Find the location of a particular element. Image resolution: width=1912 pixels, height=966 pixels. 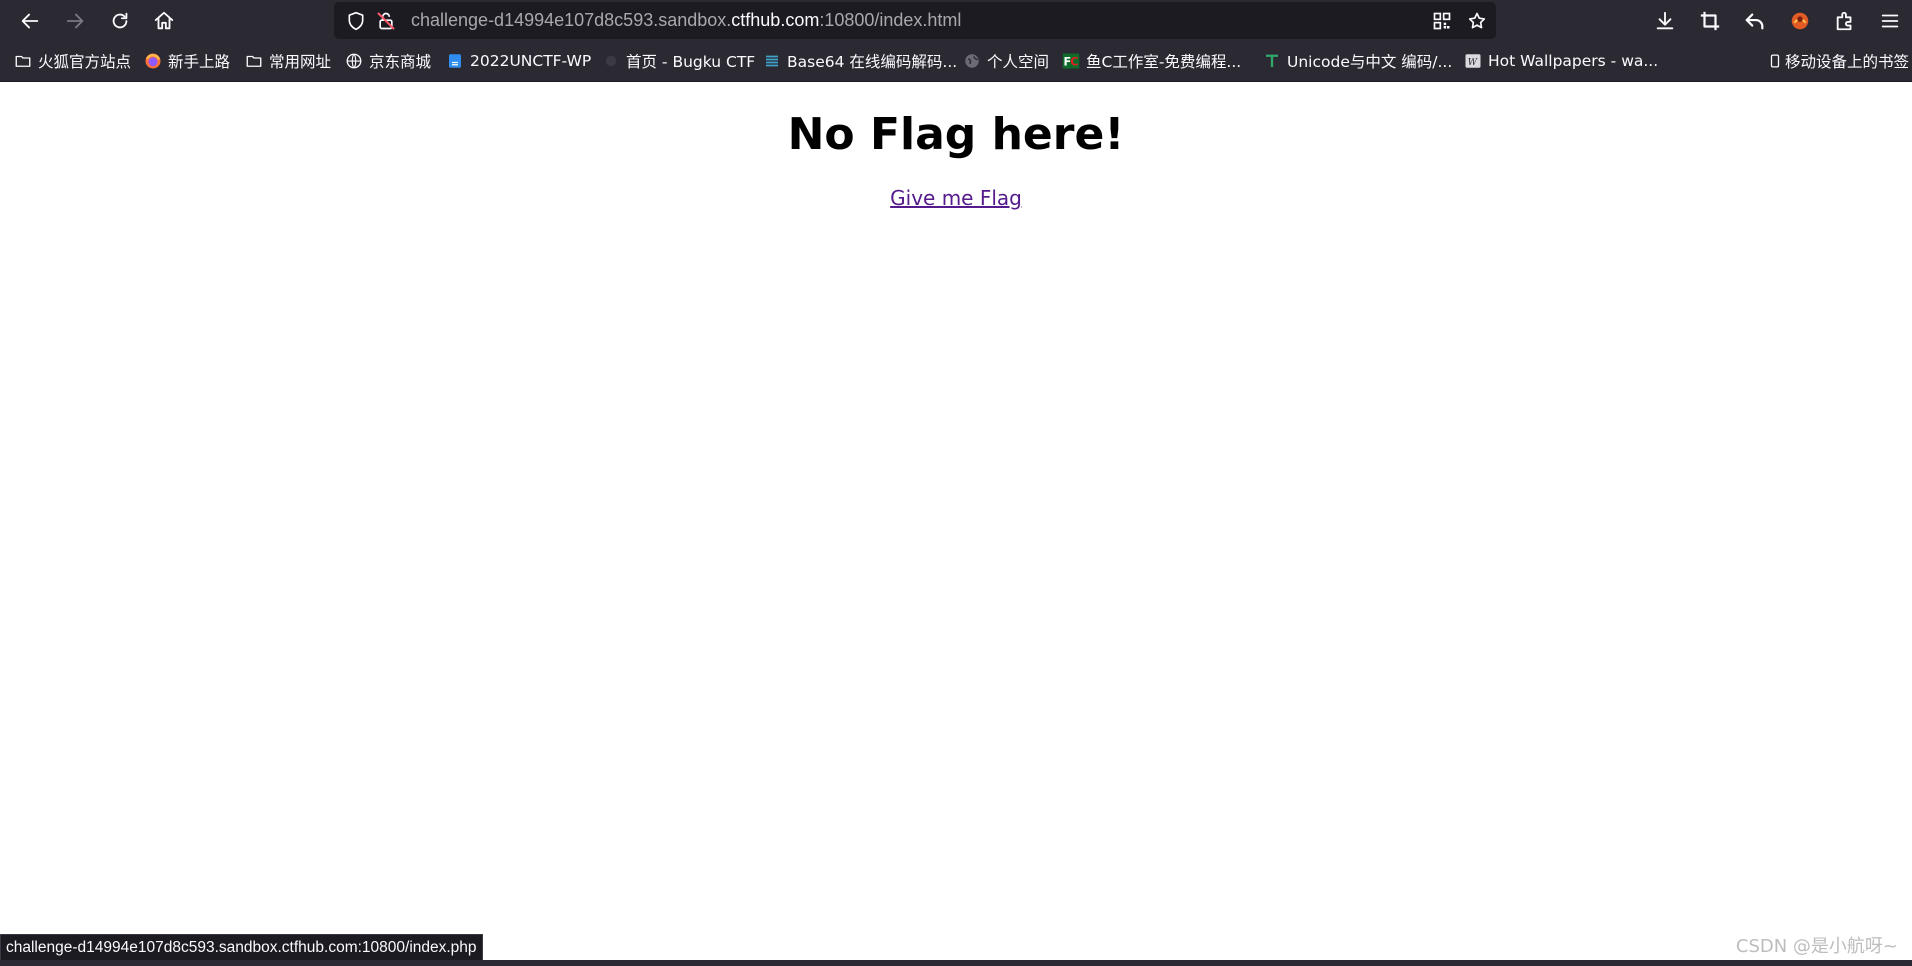

downloads-button is located at coordinates (1665, 21).